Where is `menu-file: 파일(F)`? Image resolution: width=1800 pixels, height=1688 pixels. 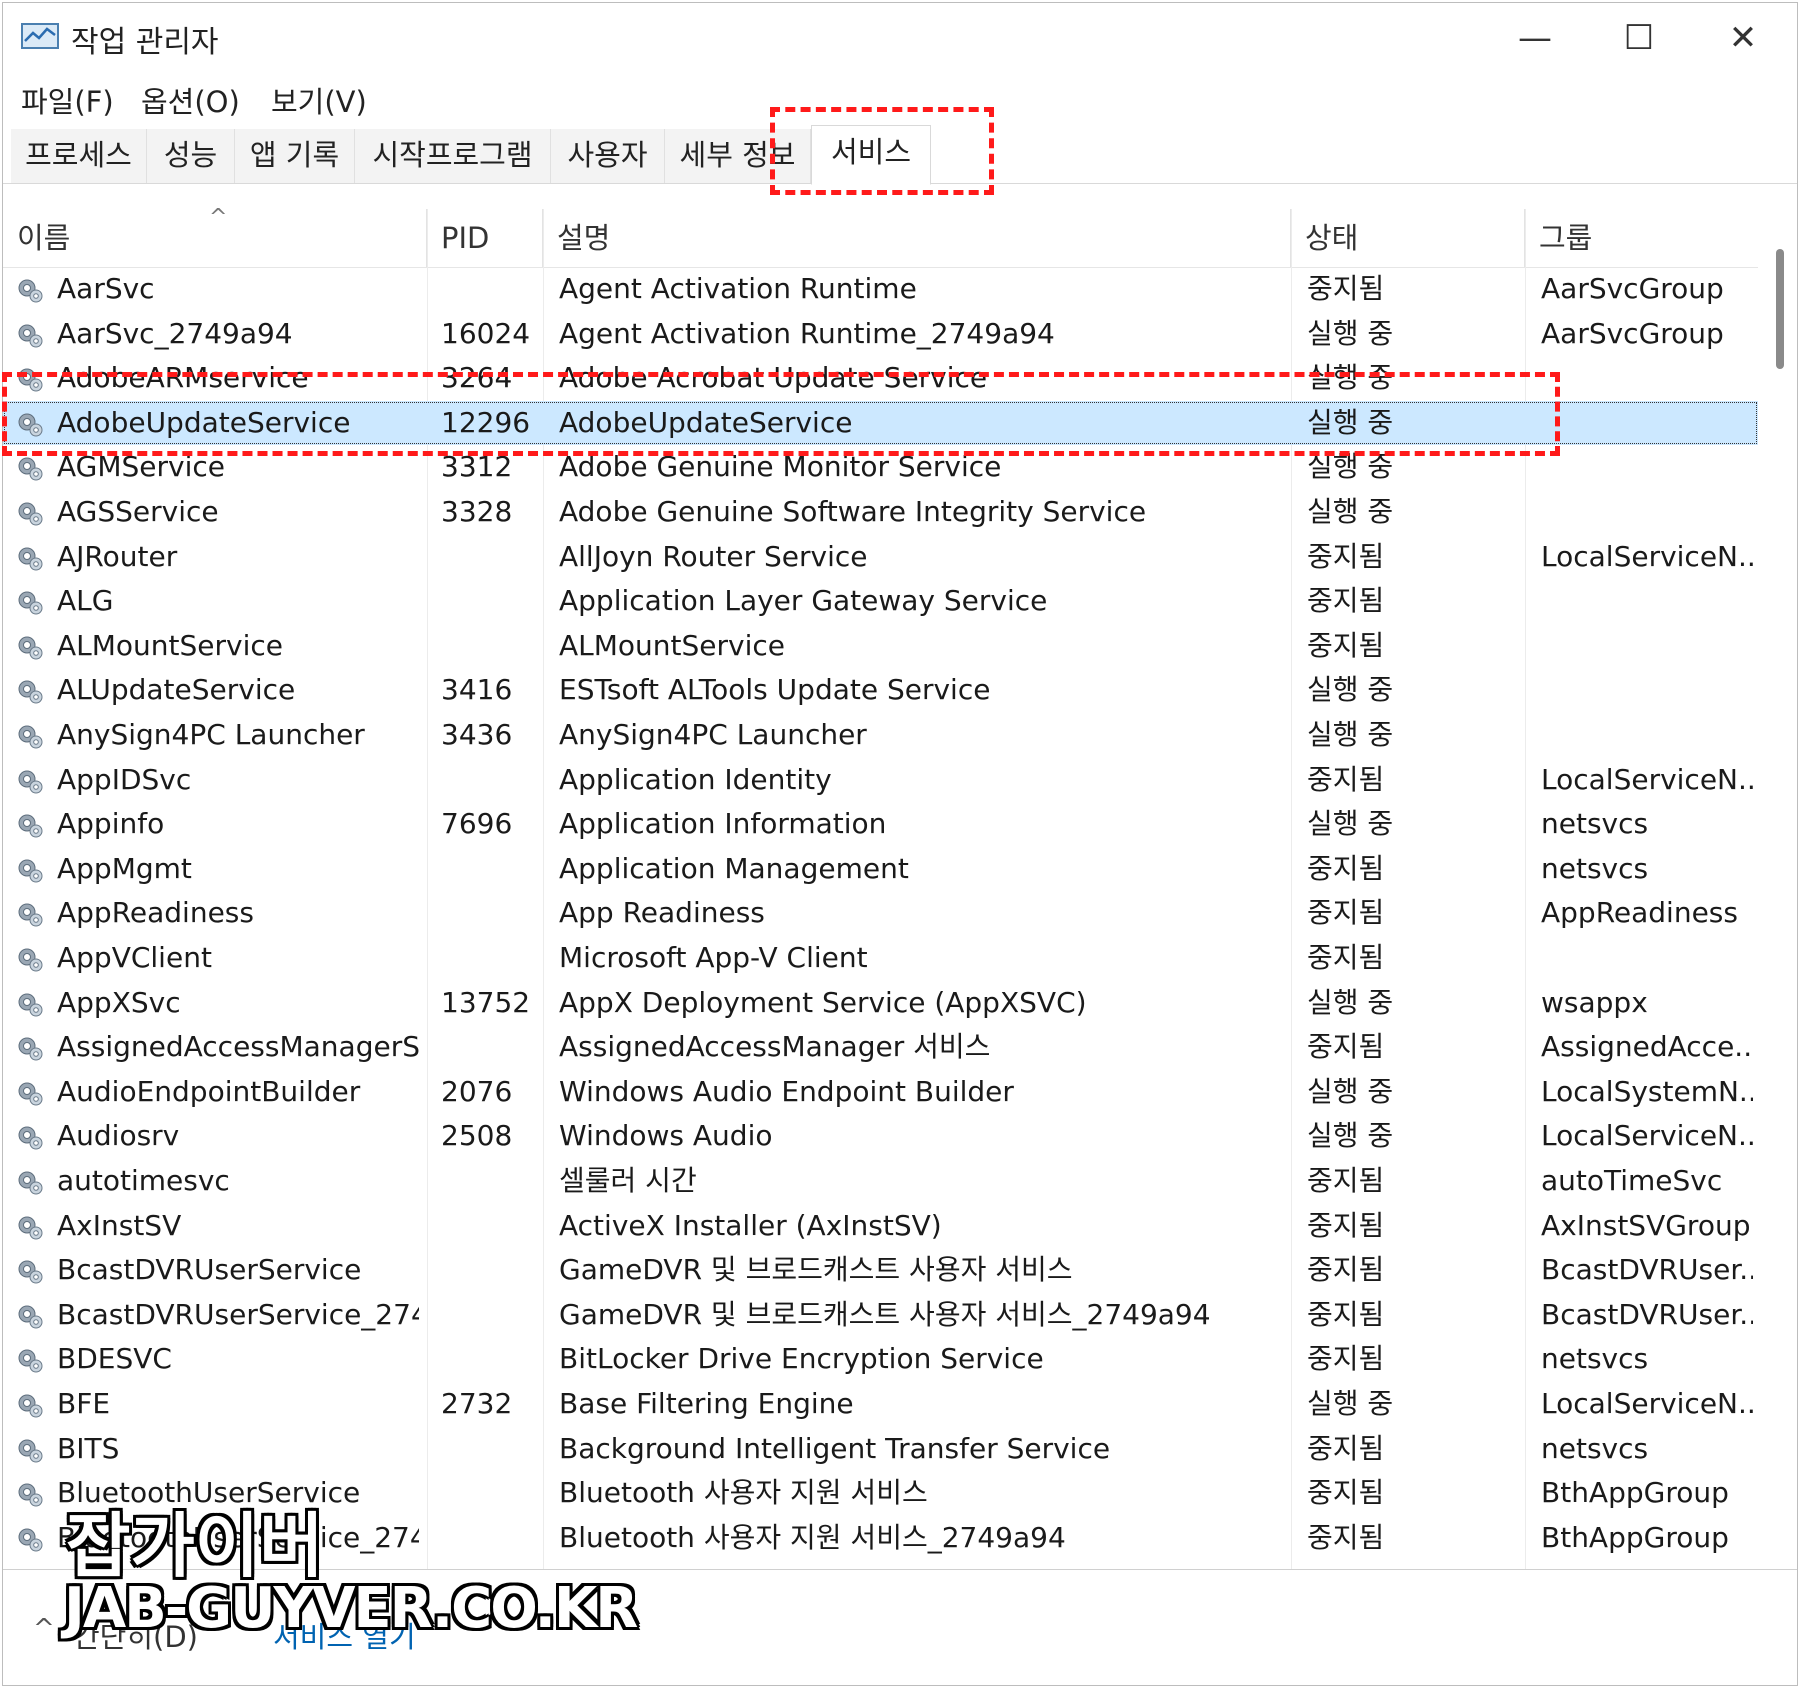 menu-file: 파일(F) is located at coordinates (67, 100).